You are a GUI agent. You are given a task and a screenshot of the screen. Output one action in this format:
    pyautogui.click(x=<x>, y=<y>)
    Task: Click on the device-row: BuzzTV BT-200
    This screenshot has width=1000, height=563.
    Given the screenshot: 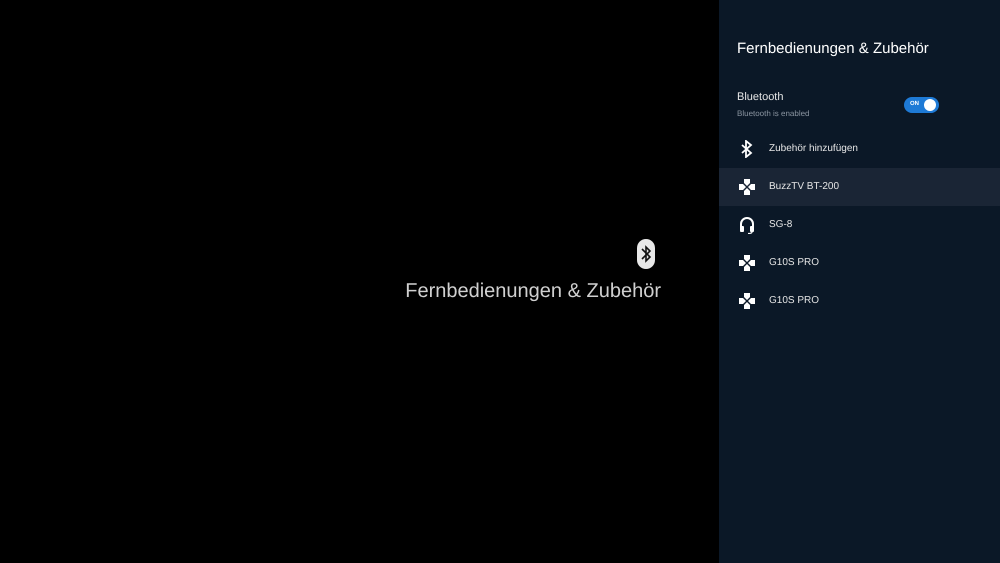 What is the action you would take?
    pyautogui.click(x=859, y=187)
    